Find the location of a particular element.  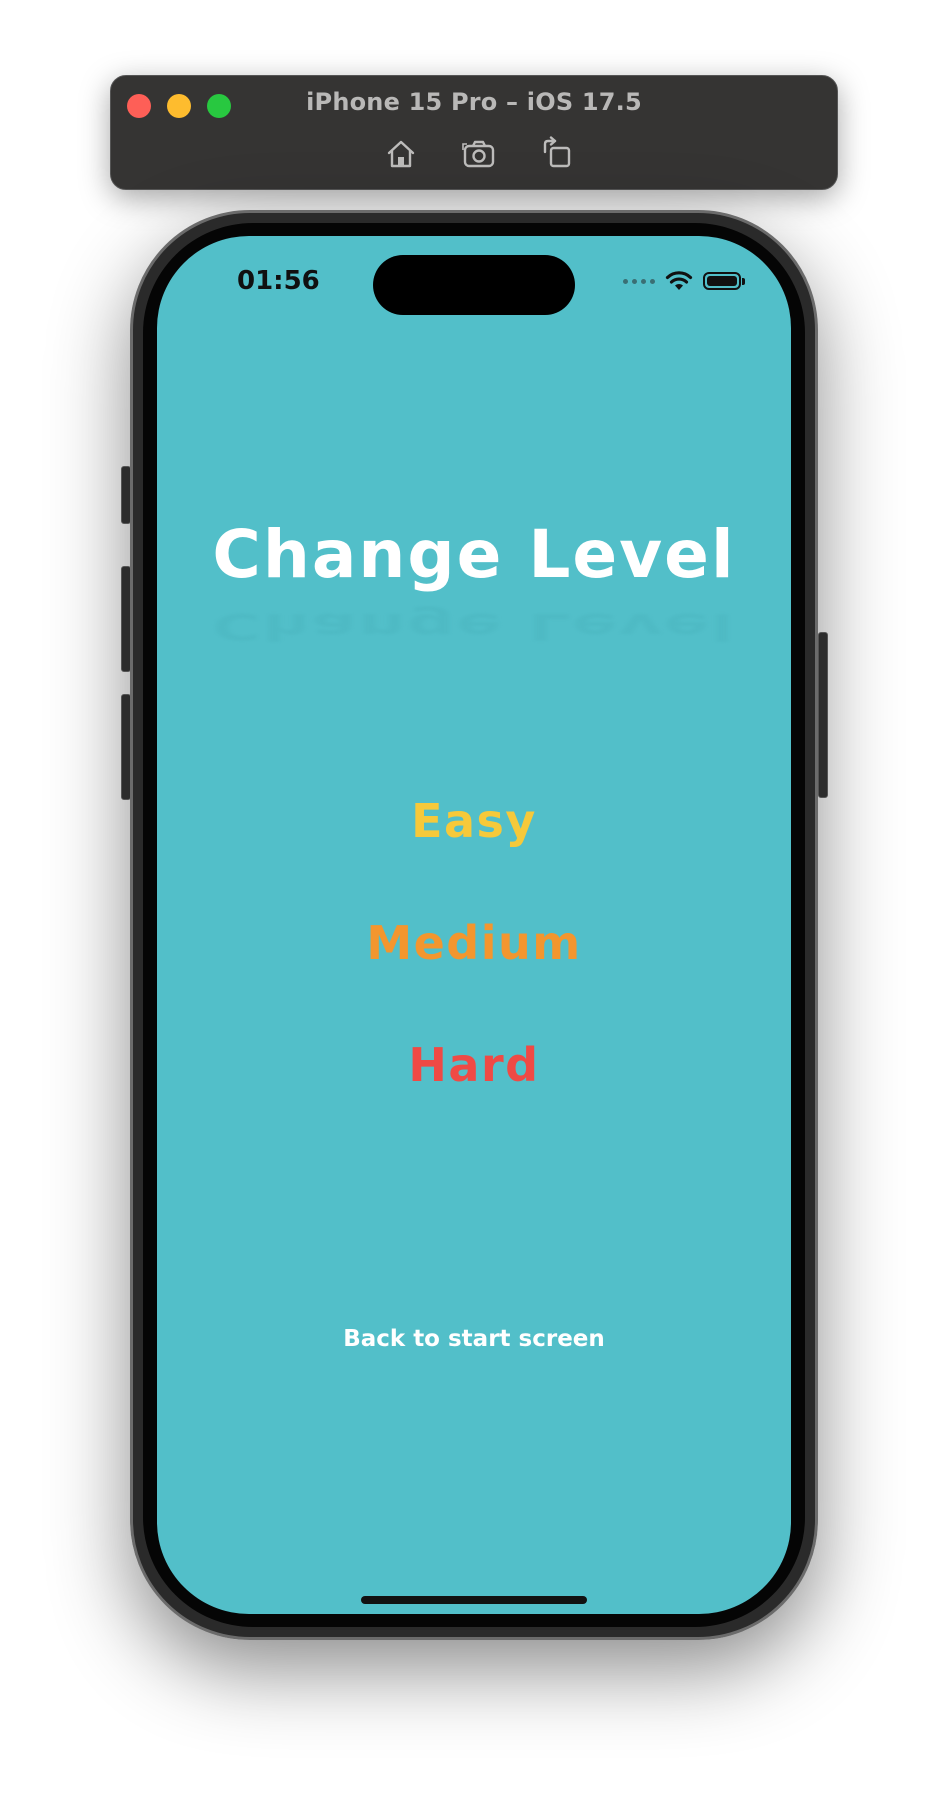

rotate-icon is located at coordinates (557, 154).